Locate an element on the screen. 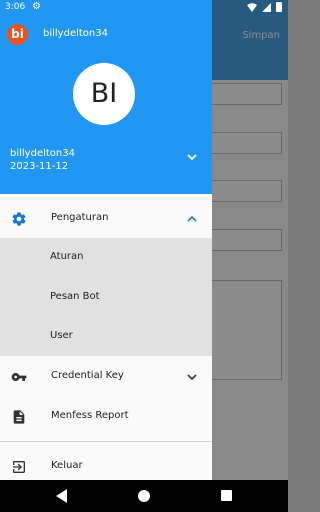 This screenshot has height=512, width=320. battery-icon is located at coordinates (279, 7).